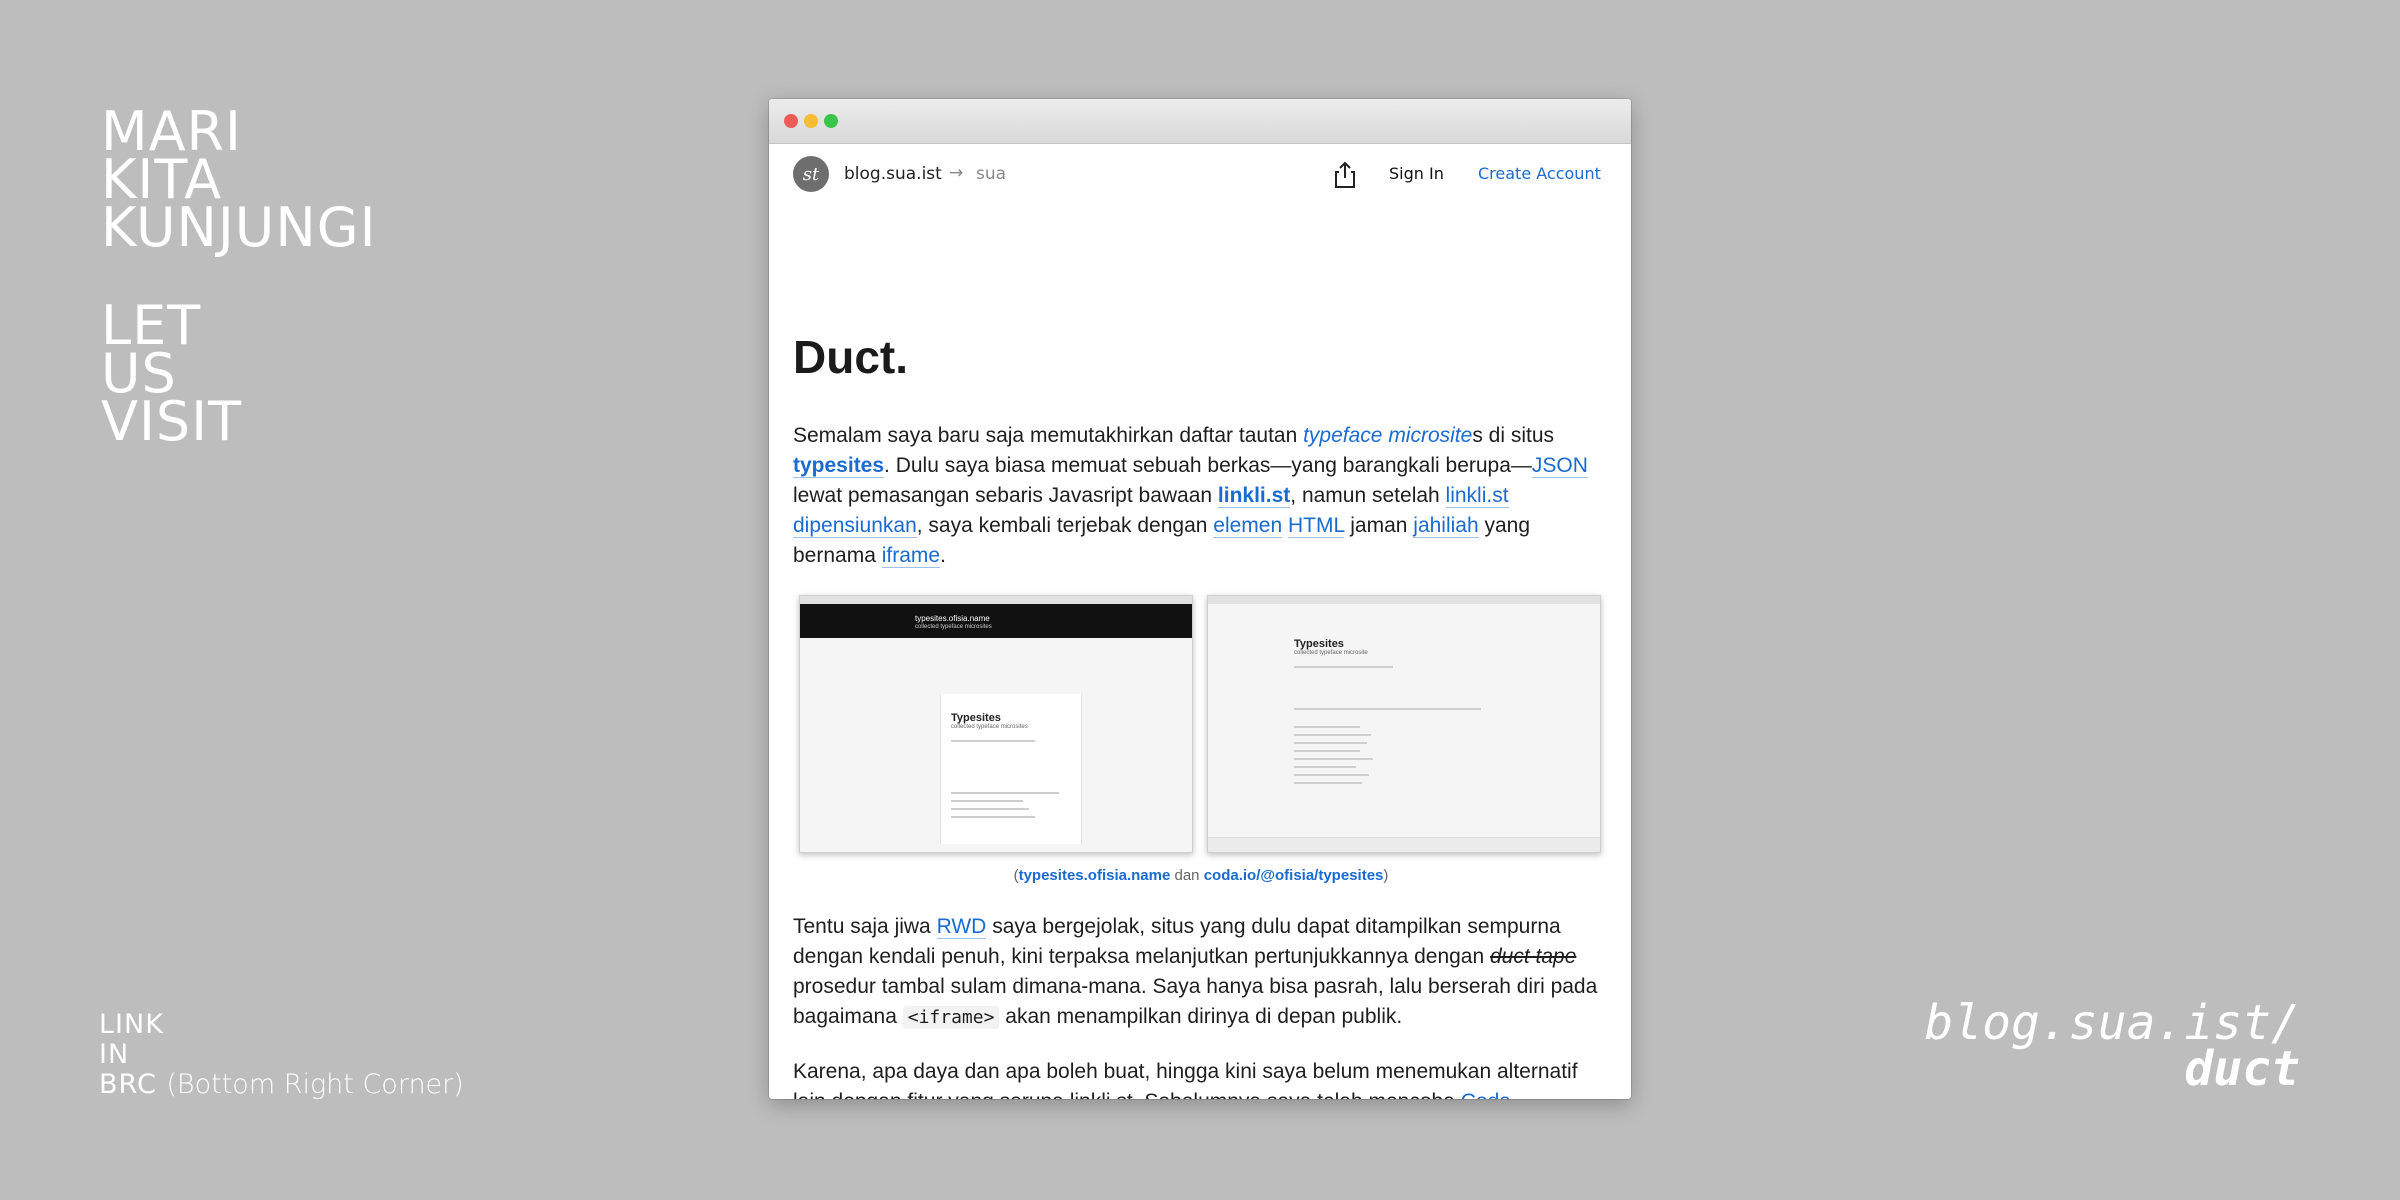 This screenshot has height=1200, width=2400. I want to click on link-in-line: LINK, so click(131, 1024).